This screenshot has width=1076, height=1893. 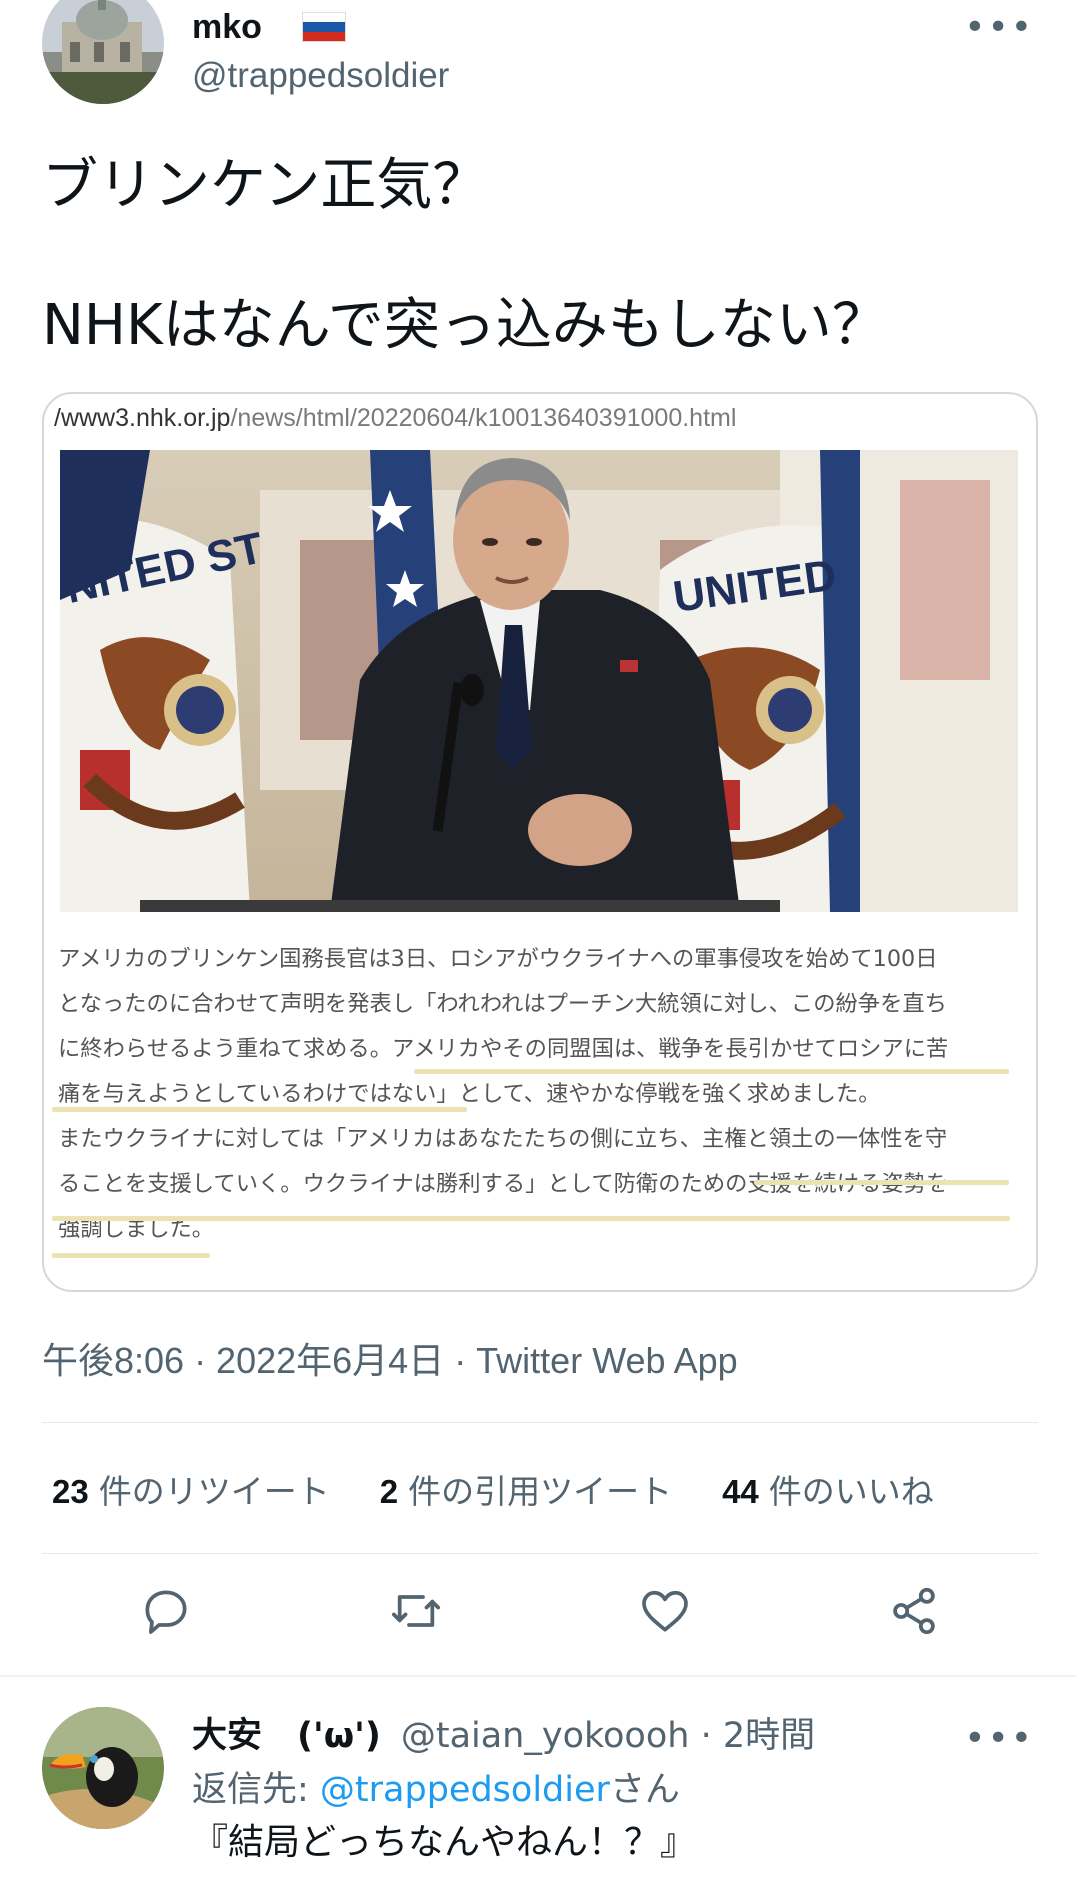 What do you see at coordinates (136, 1229) in the screenshot?
I see `article-line: 強調しました。` at bounding box center [136, 1229].